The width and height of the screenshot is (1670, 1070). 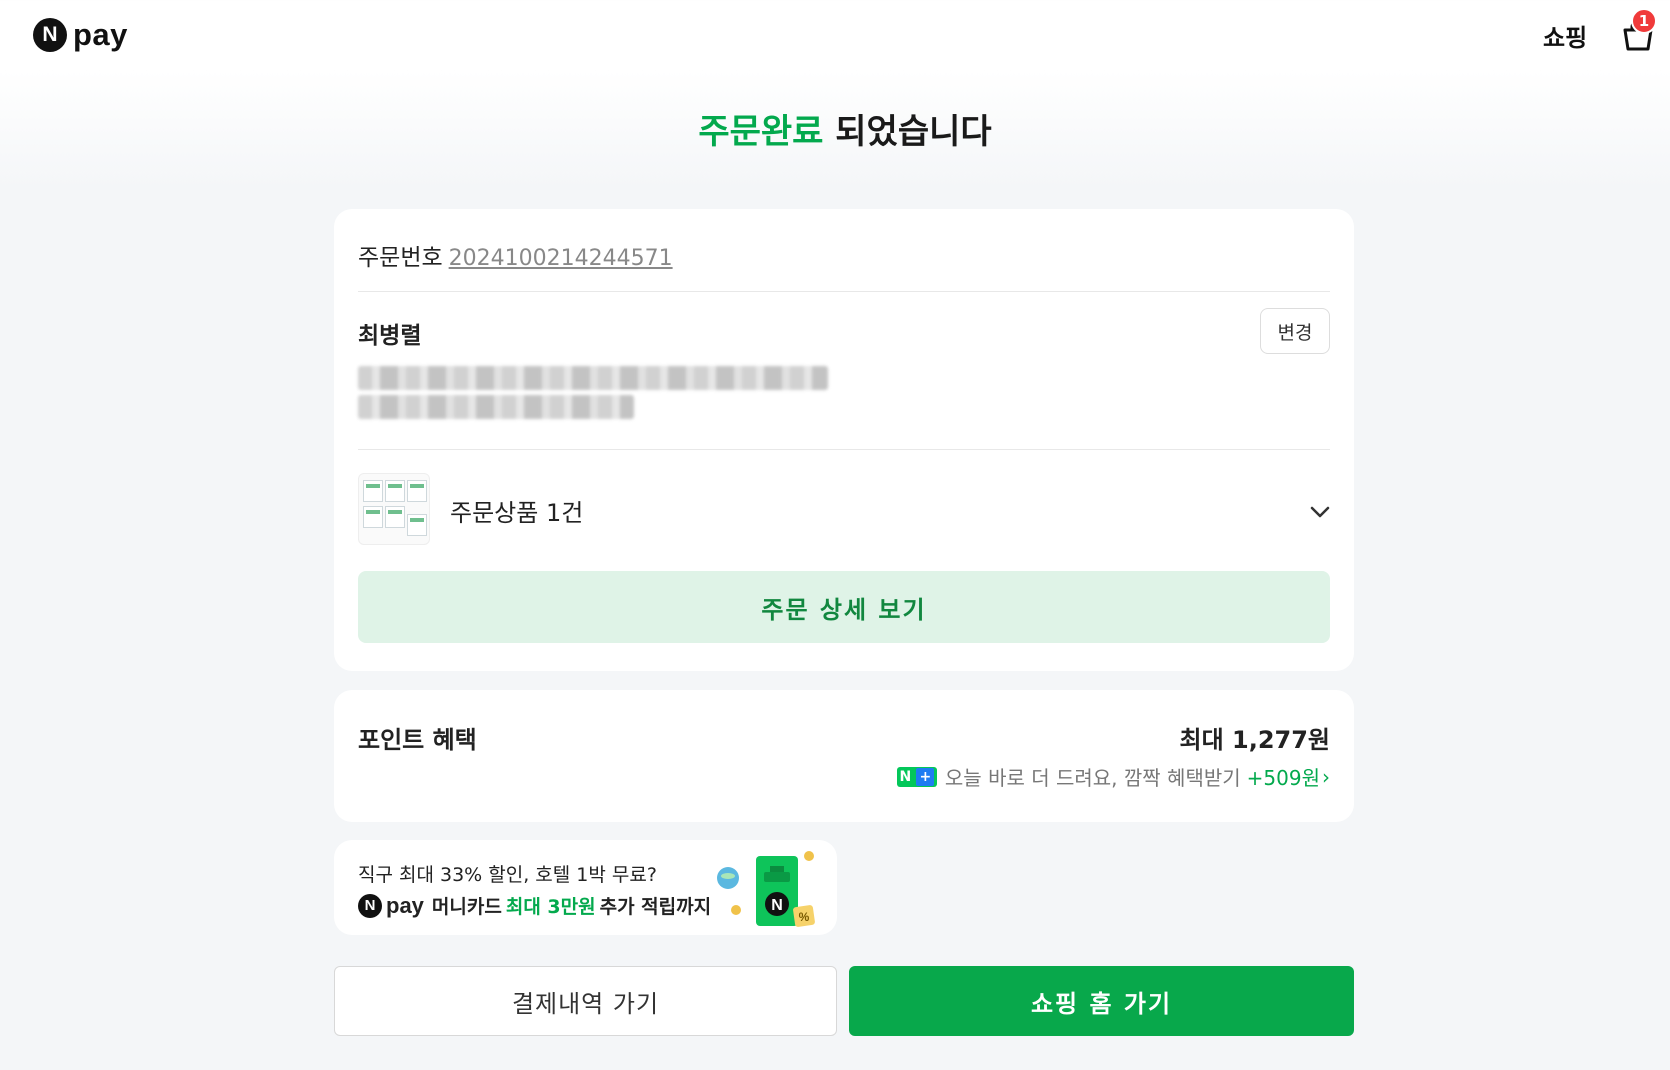 What do you see at coordinates (100, 34) in the screenshot?
I see `logo-text: pay` at bounding box center [100, 34].